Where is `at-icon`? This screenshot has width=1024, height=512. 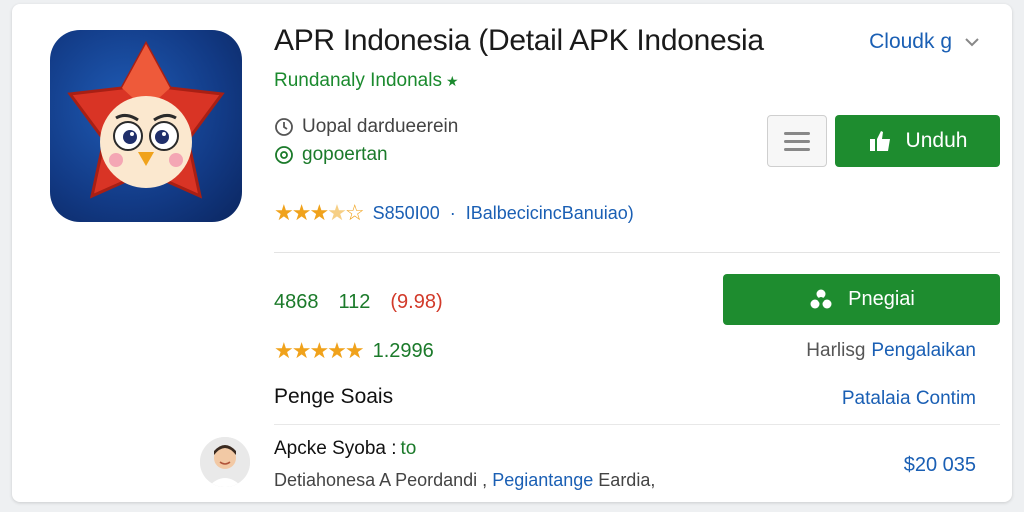 at-icon is located at coordinates (284, 155).